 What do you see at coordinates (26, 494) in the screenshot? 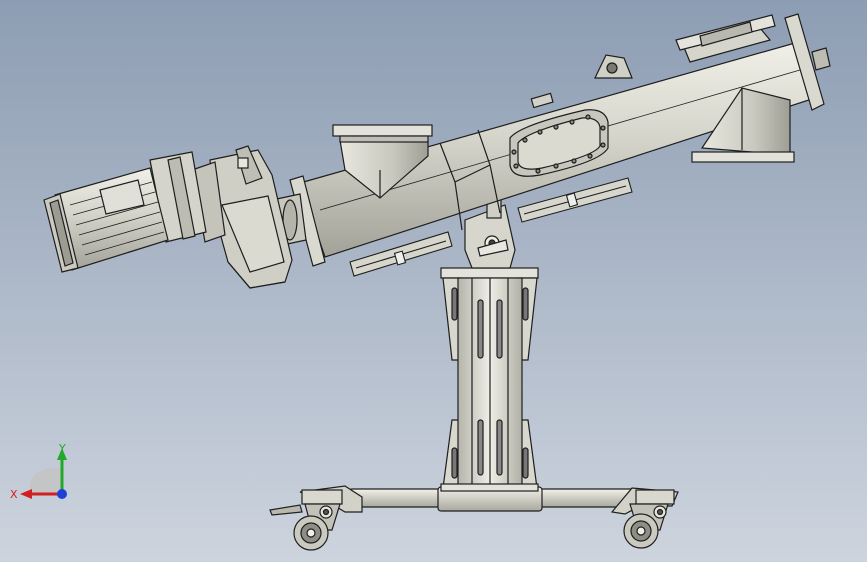
I see `x-axis-arrow` at bounding box center [26, 494].